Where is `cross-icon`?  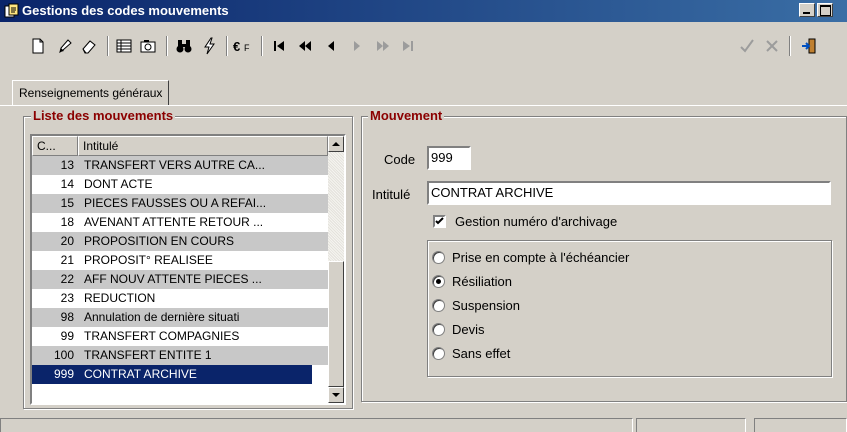 cross-icon is located at coordinates (772, 46).